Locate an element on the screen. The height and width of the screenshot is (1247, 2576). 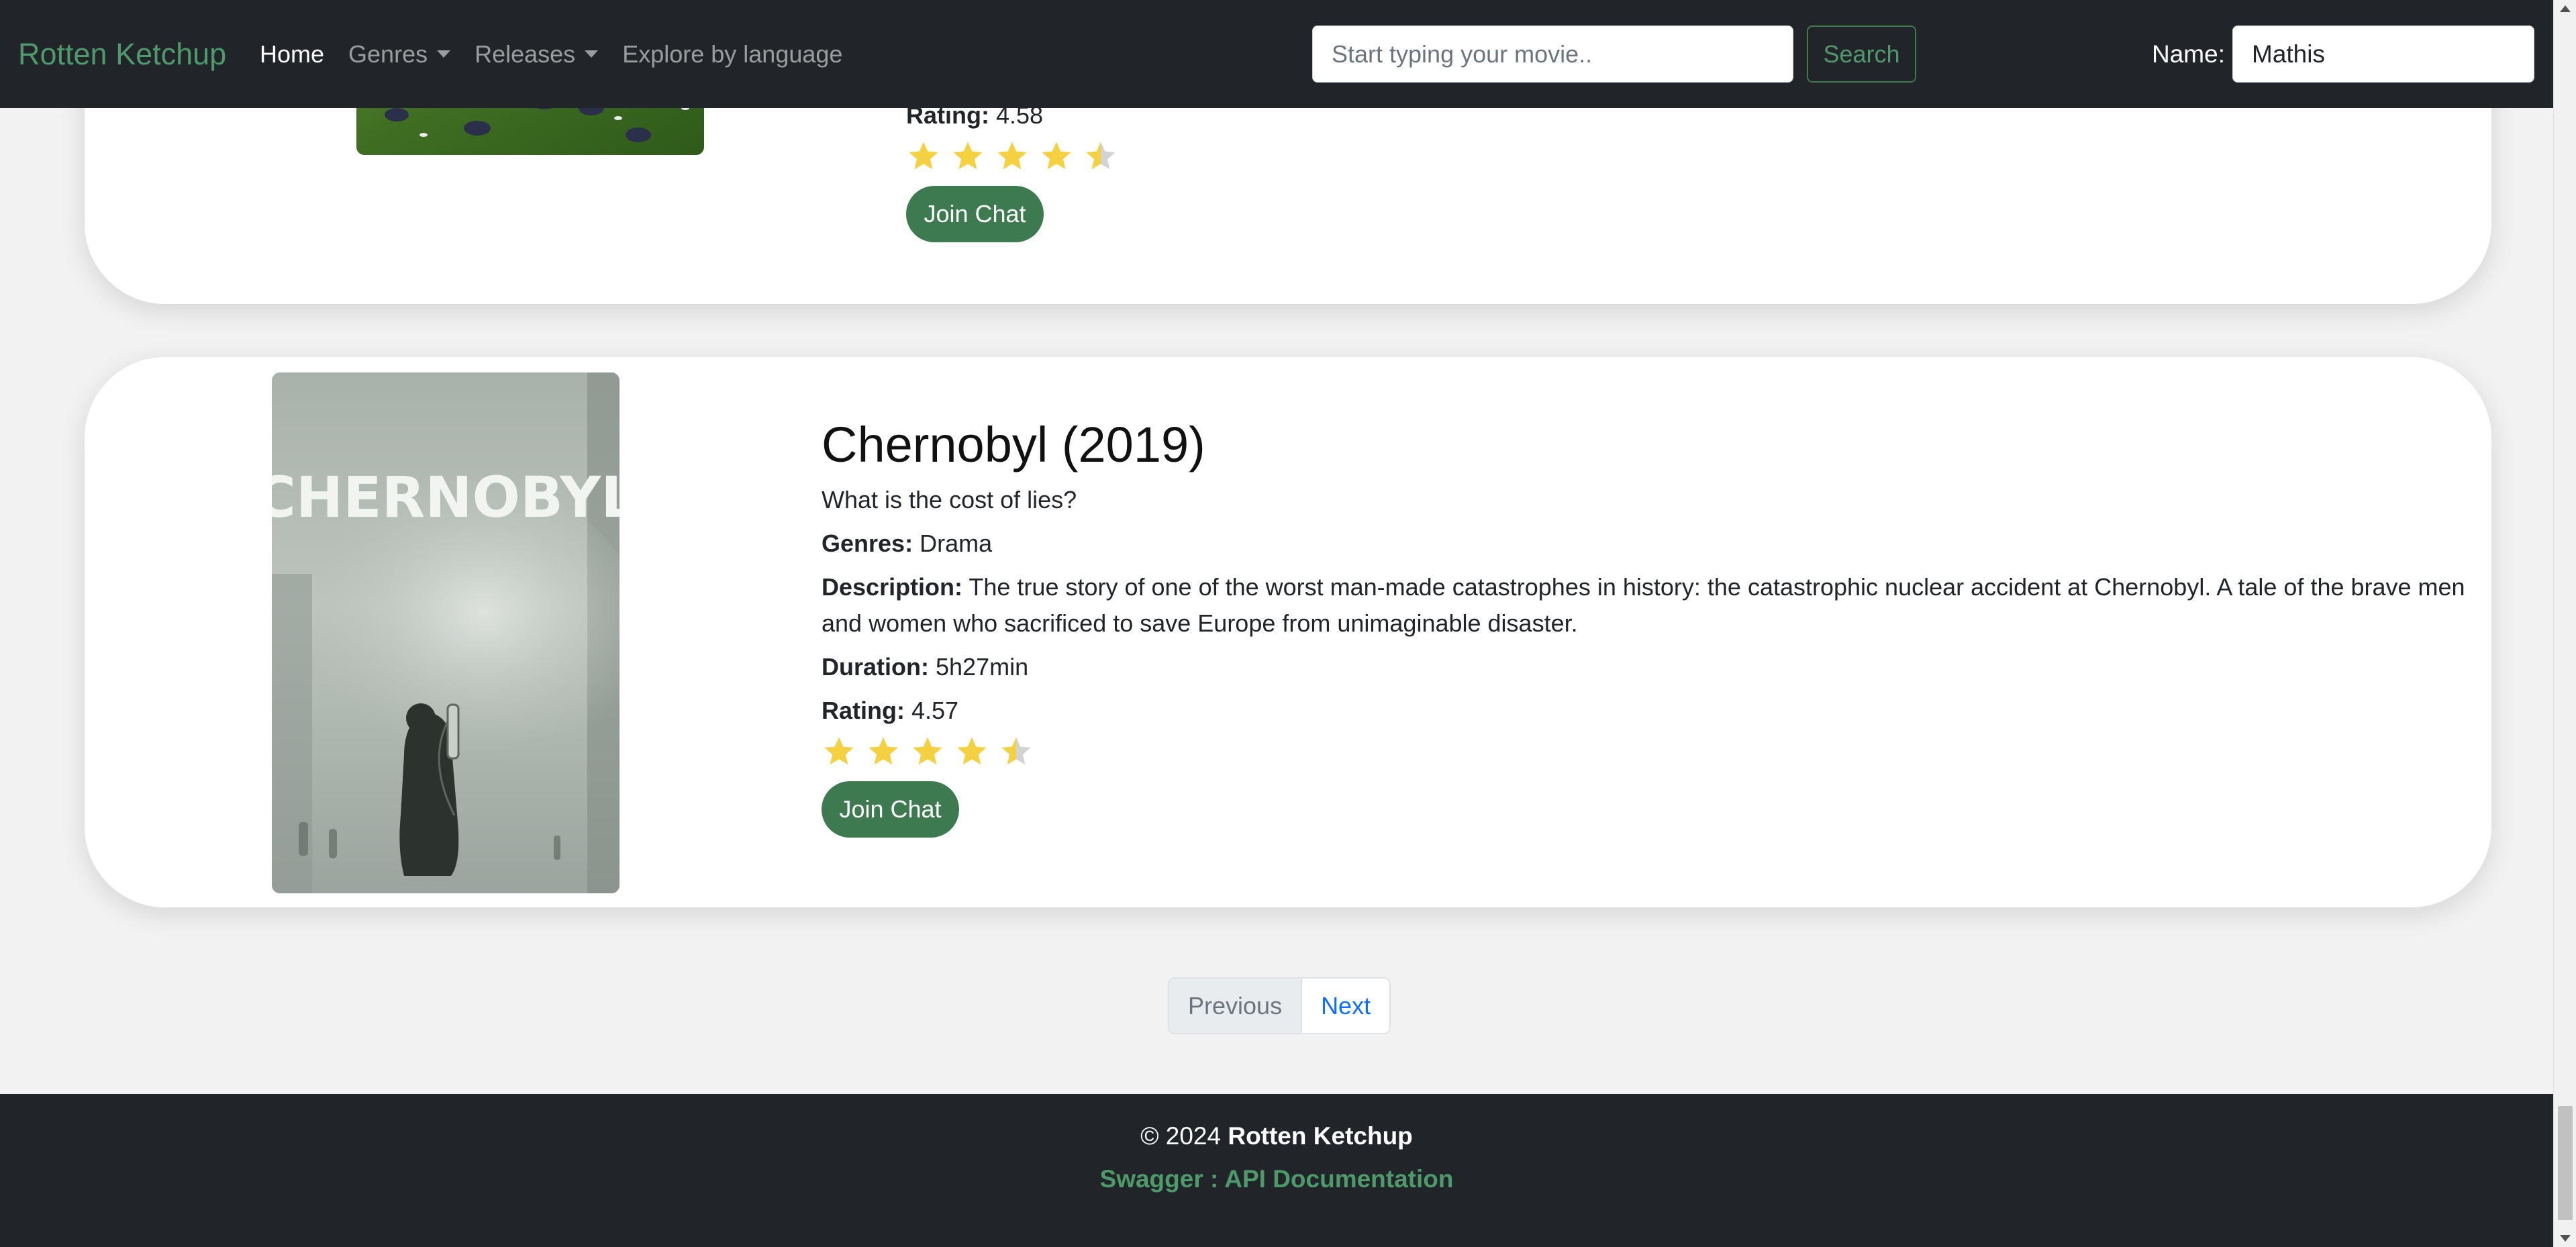
nav-genres-label: Genres is located at coordinates (388, 54).